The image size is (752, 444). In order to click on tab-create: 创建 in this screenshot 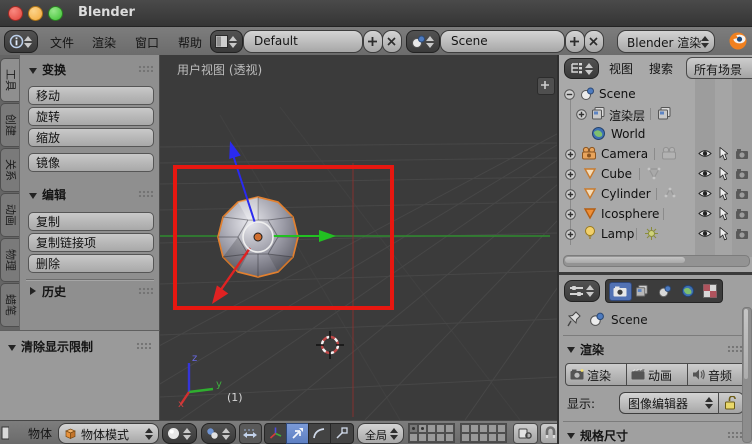, I will do `click(9, 125)`.